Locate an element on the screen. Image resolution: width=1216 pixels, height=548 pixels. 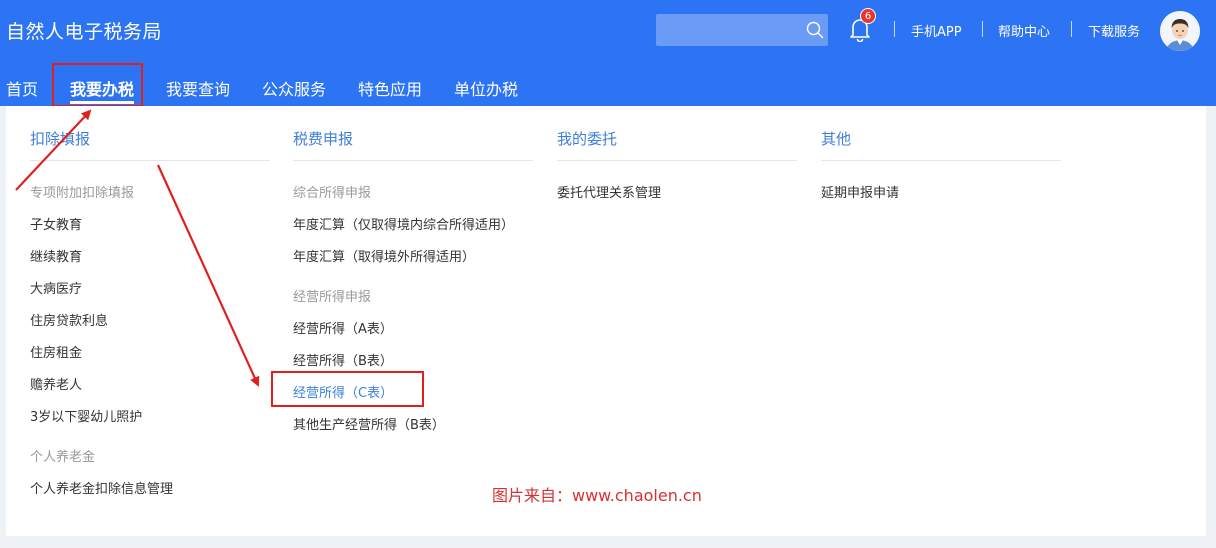
menu-item-continuing-education: 继续教育 is located at coordinates (56, 255).